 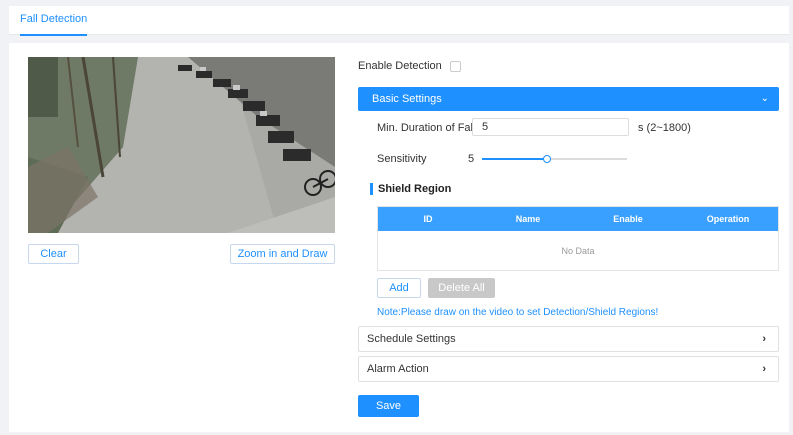 What do you see at coordinates (568, 339) in the screenshot?
I see `schedule-settings-header: Schedule Settings ›` at bounding box center [568, 339].